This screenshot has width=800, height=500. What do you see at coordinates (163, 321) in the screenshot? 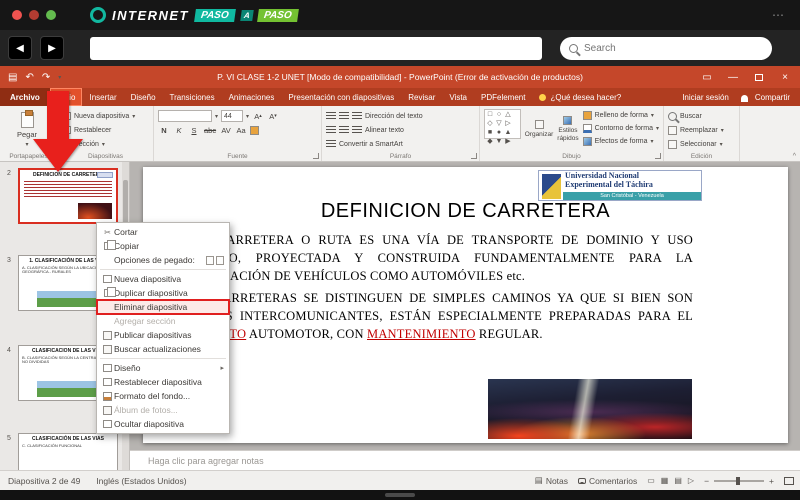
I see `menu-item-agregar-seccion: Agregar sección` at bounding box center [163, 321].